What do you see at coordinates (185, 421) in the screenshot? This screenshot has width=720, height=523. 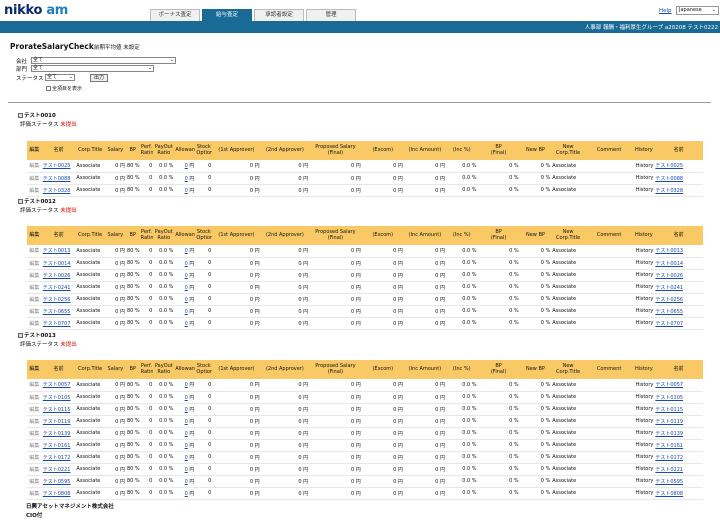 I see `allowance: 0 円` at bounding box center [185, 421].